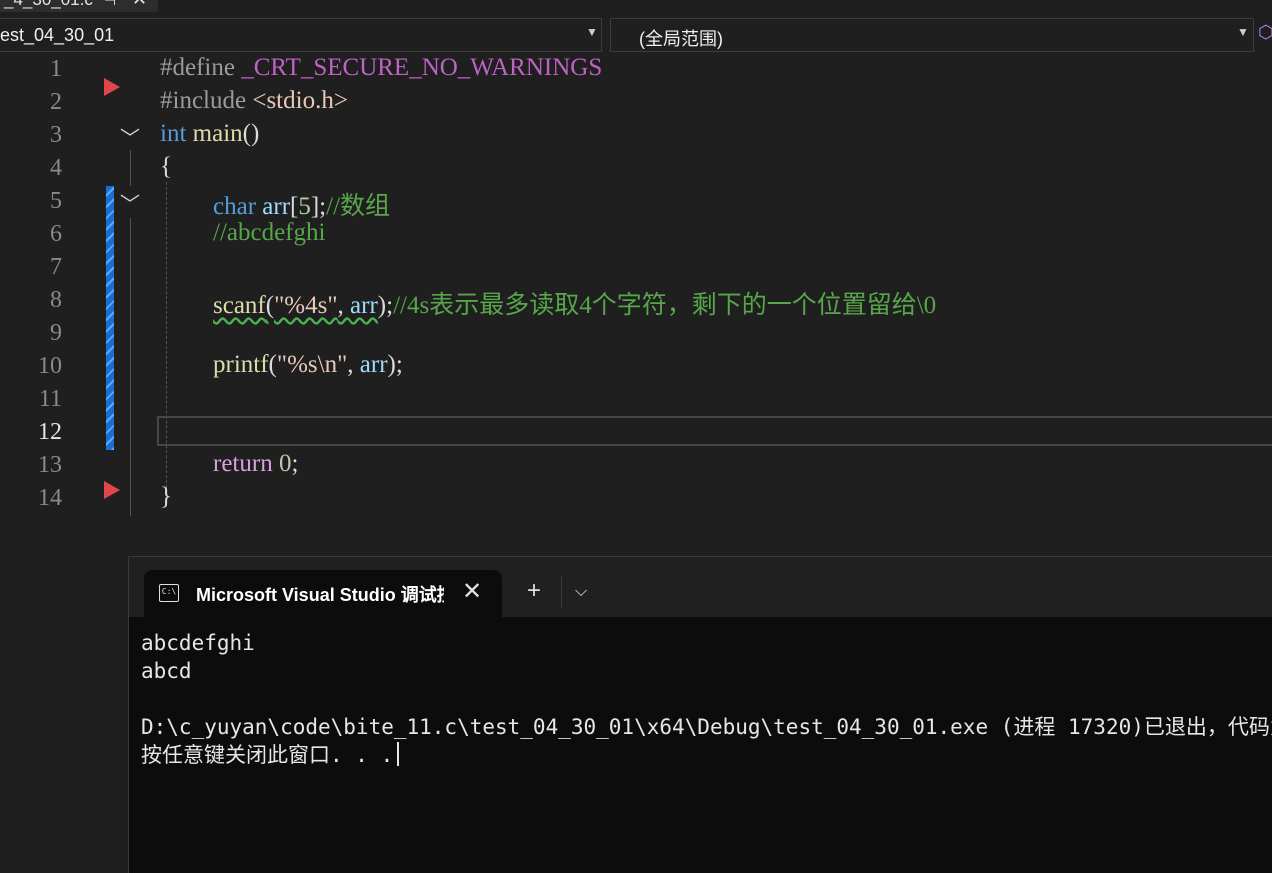 The height and width of the screenshot is (873, 1272). Describe the element at coordinates (110, 5) in the screenshot. I see `pin-icon: ⊣` at that location.